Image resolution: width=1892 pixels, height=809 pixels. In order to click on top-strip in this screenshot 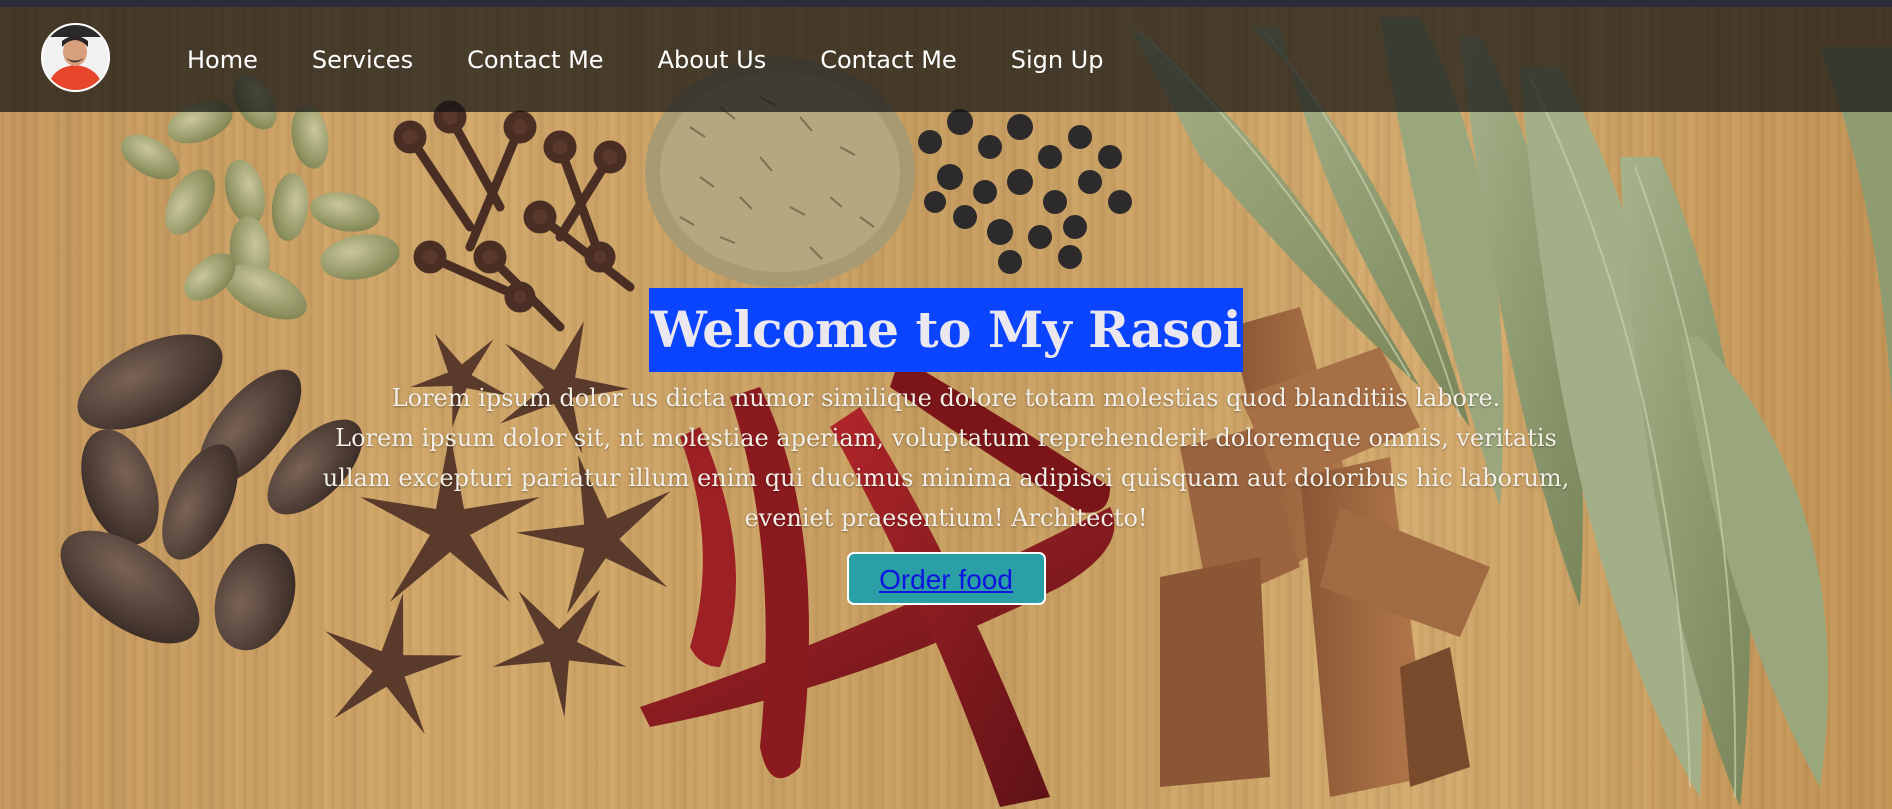, I will do `click(946, 3)`.